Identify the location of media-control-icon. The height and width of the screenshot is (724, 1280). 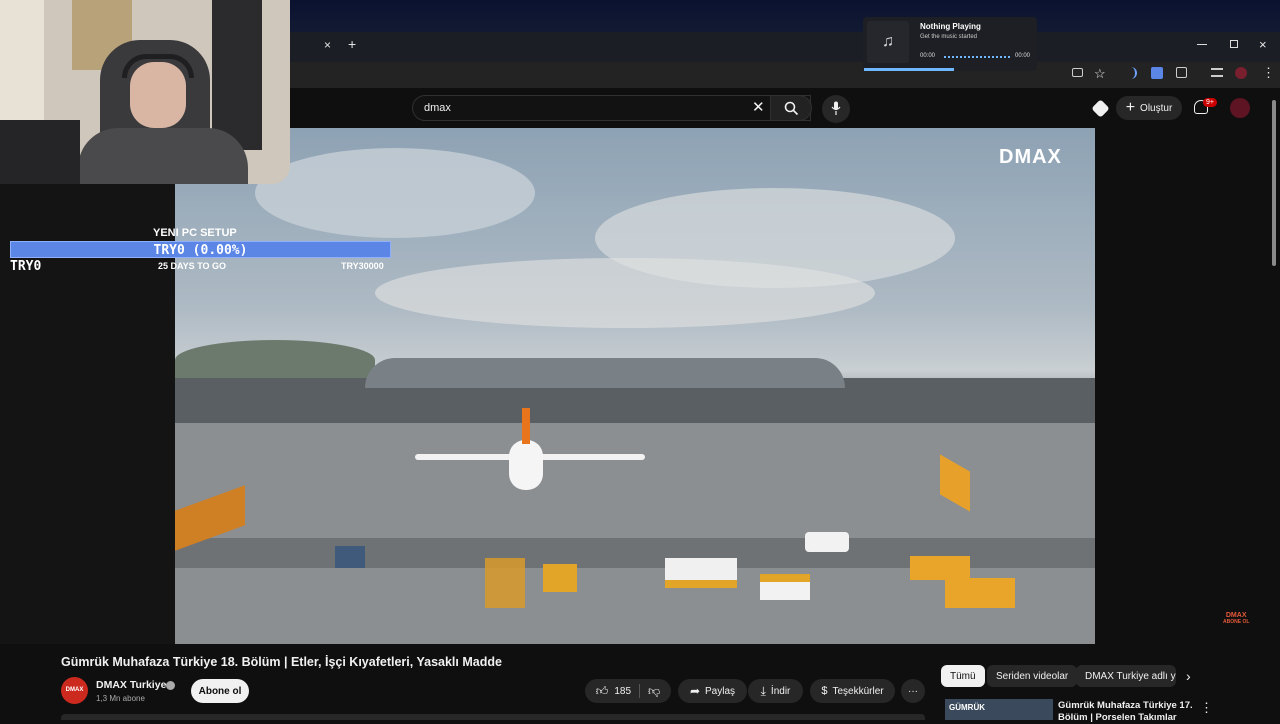
(1217, 72).